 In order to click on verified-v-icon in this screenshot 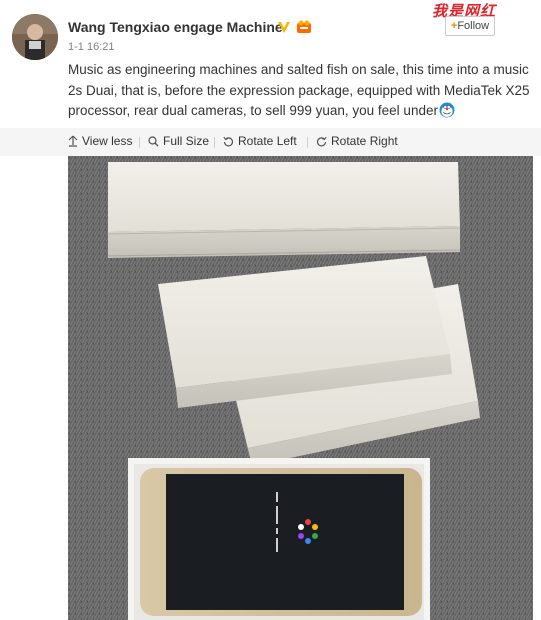, I will do `click(284, 27)`.